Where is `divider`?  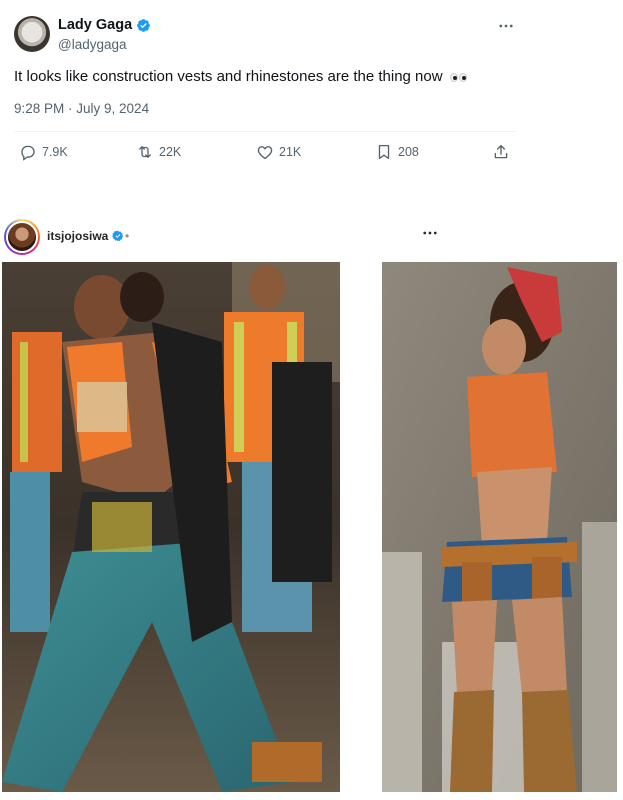
divider is located at coordinates (265, 131).